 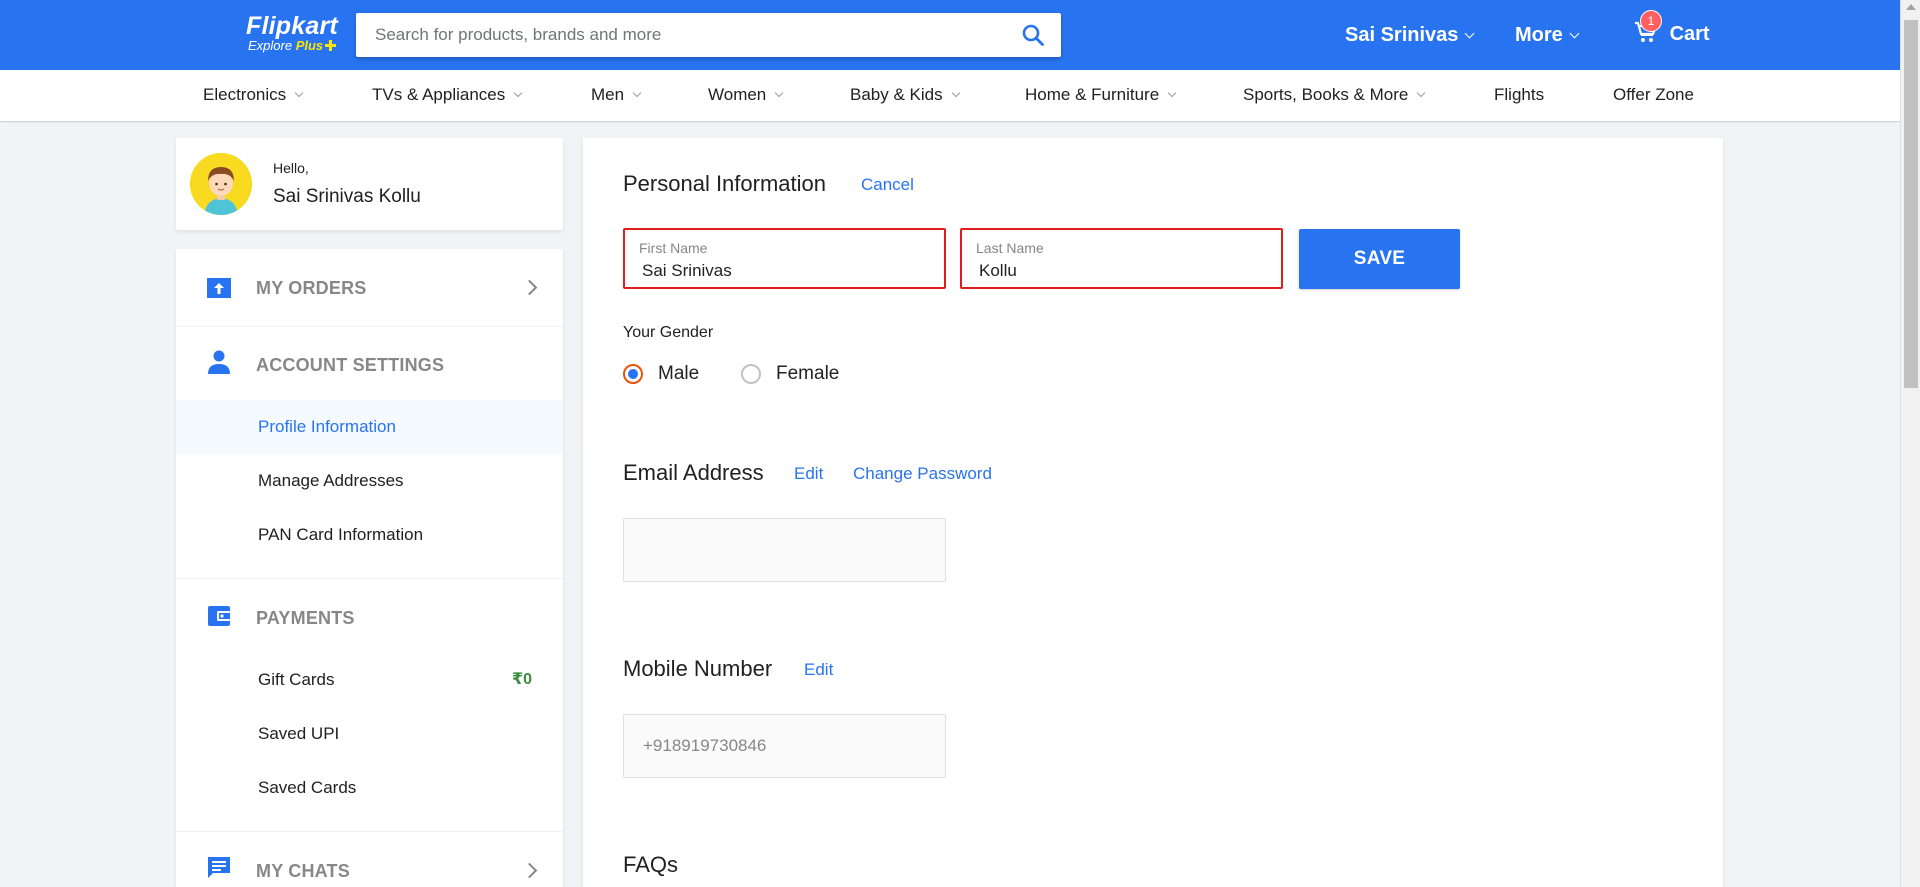 What do you see at coordinates (698, 668) in the screenshot?
I see `mobile-title: Mobile Number` at bounding box center [698, 668].